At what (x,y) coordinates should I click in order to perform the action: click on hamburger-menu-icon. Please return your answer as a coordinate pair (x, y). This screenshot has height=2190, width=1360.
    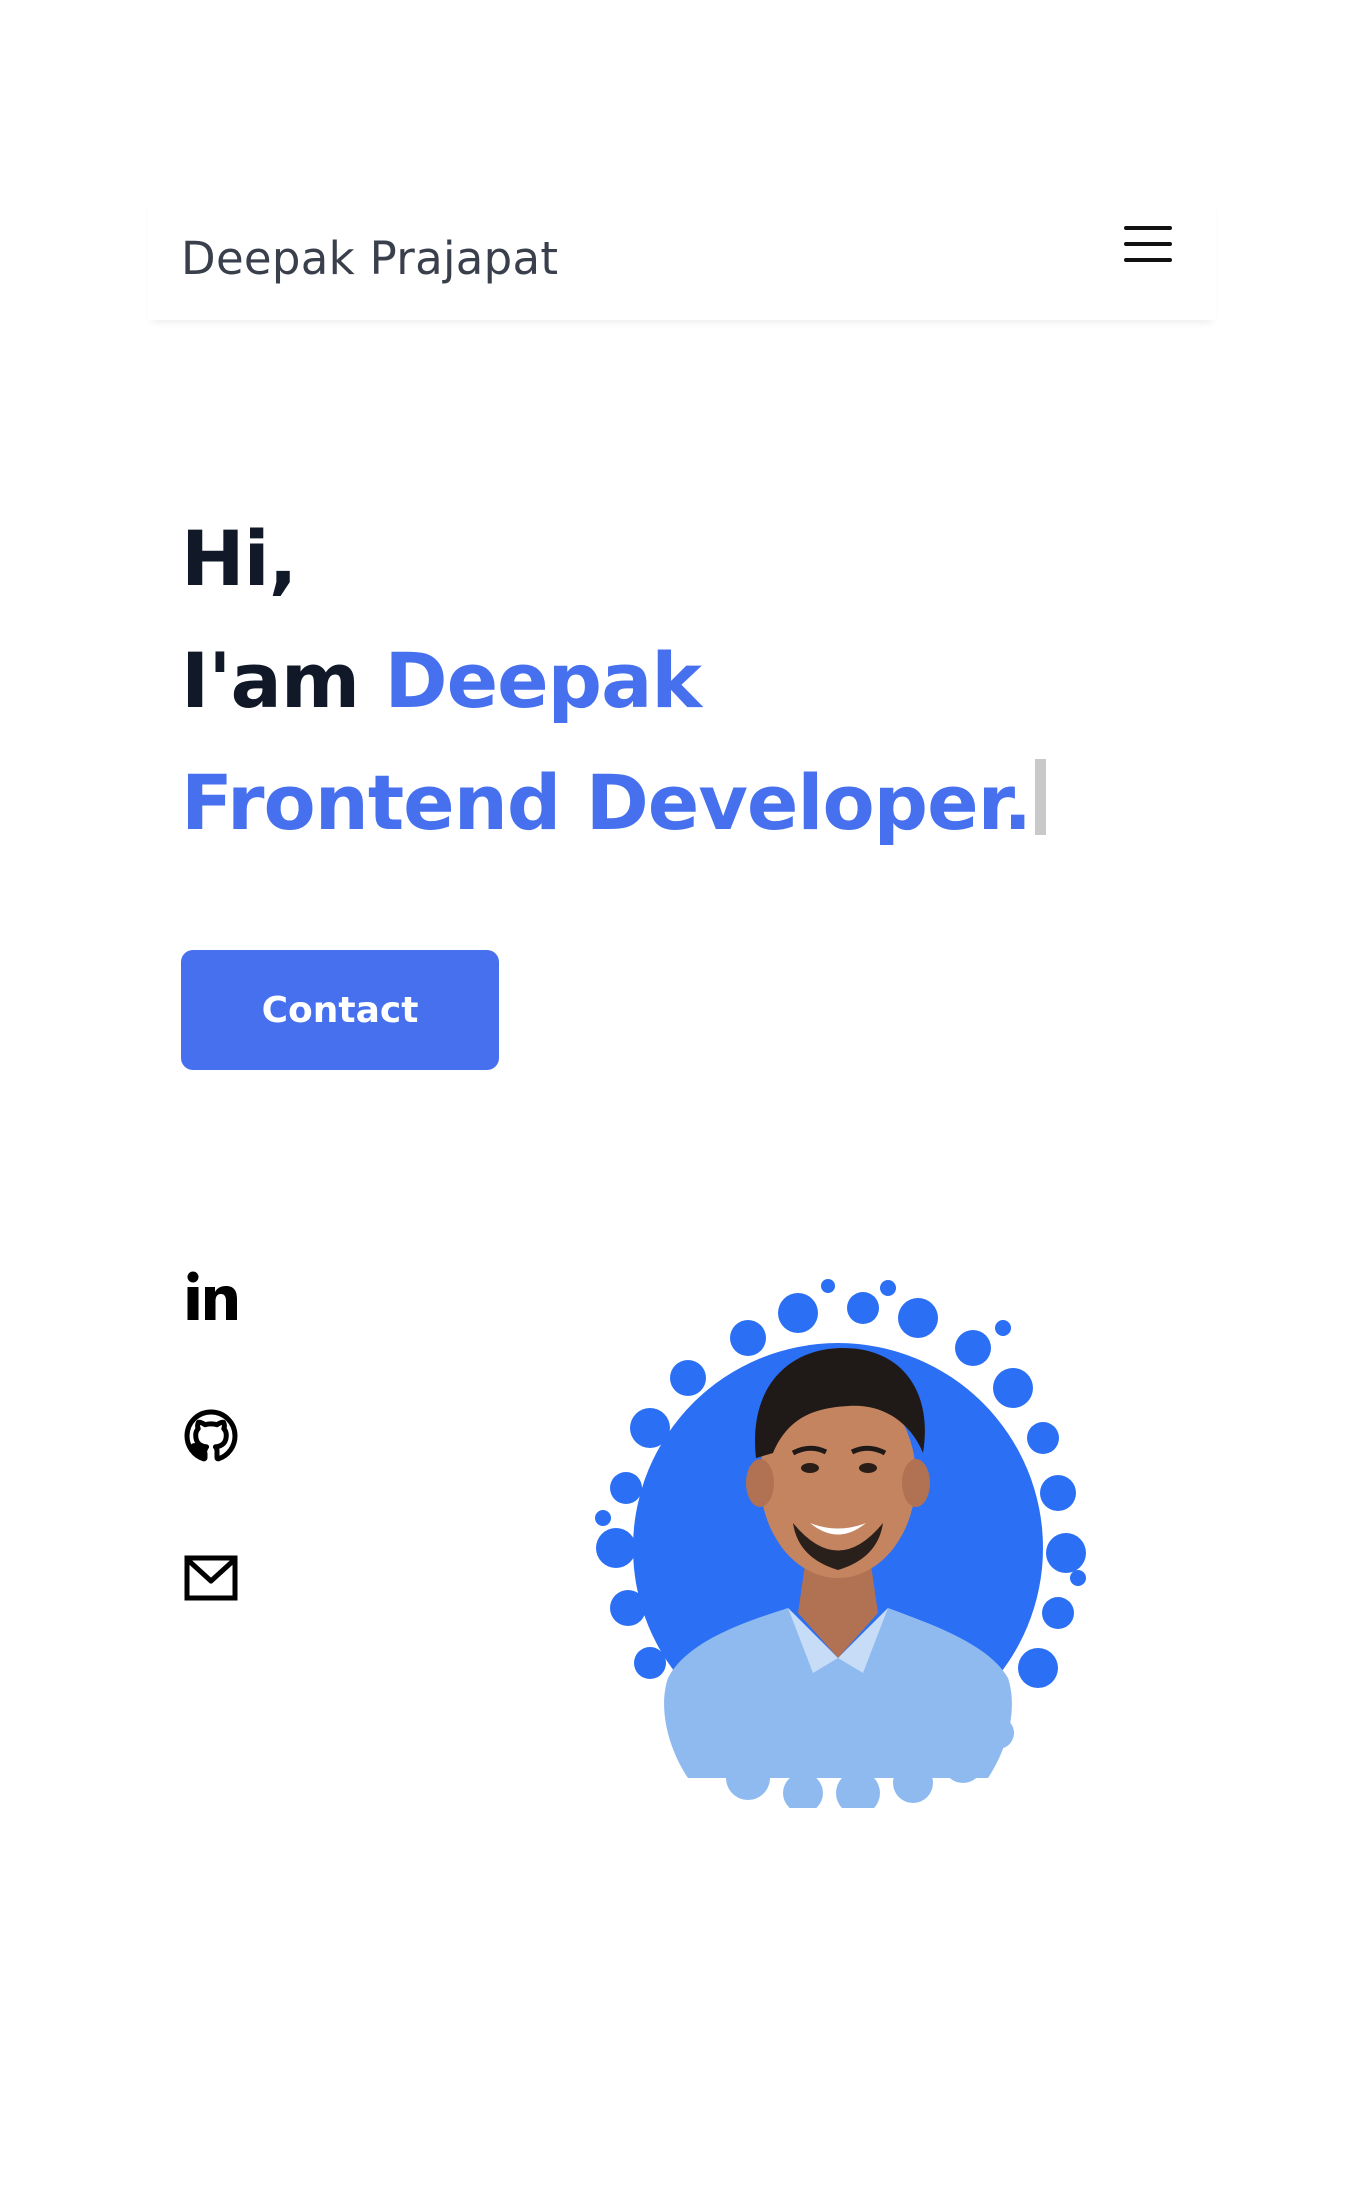
    Looking at the image, I should click on (1148, 244).